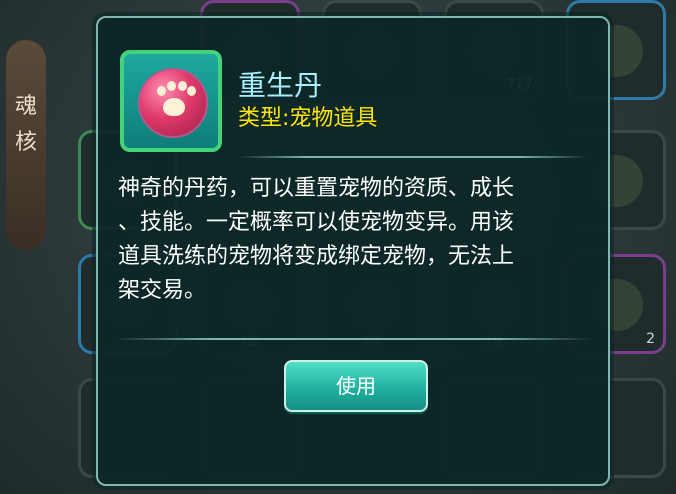 The image size is (676, 494). What do you see at coordinates (316, 188) in the screenshot?
I see `description-line: 神奇的丹药，可以重置宠物的资质、成长` at bounding box center [316, 188].